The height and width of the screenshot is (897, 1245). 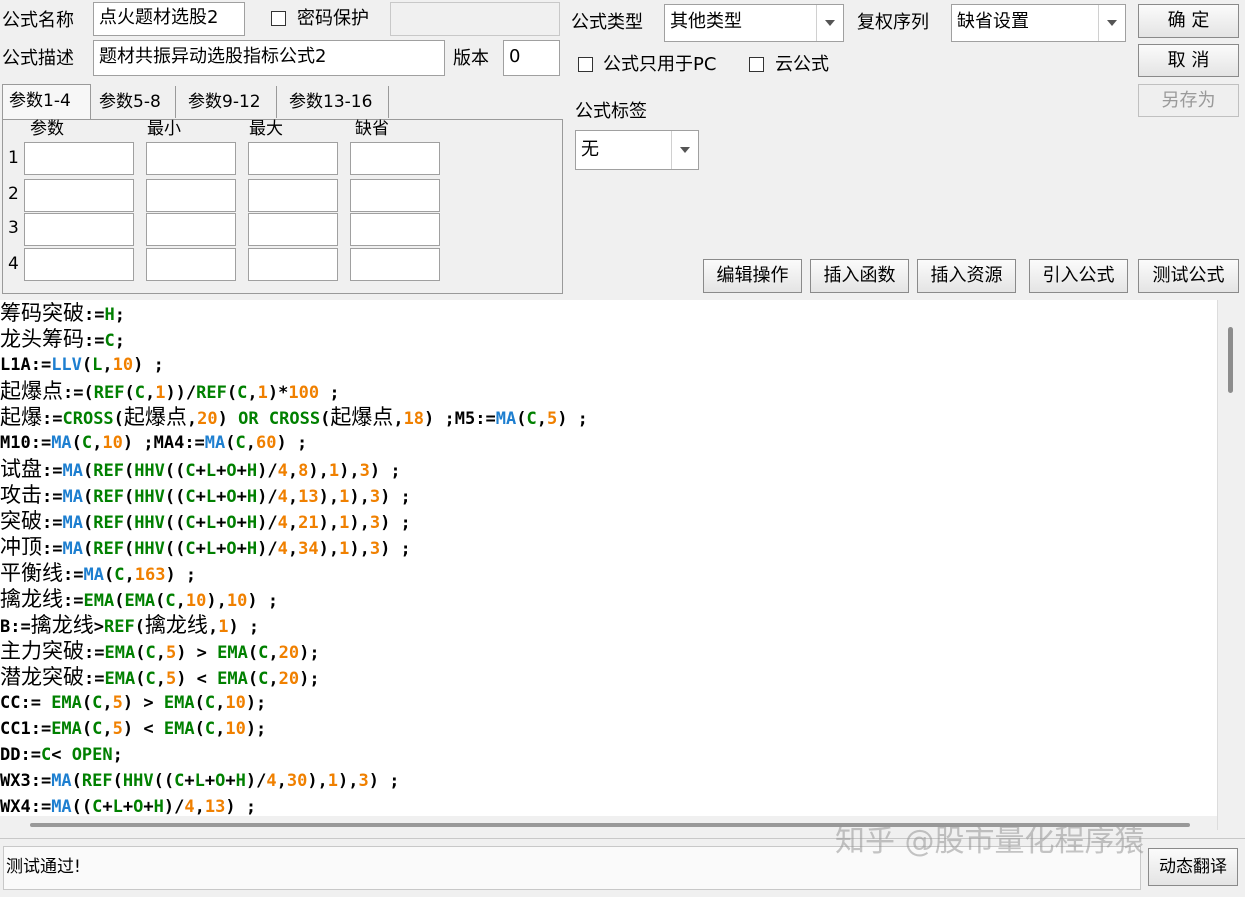 What do you see at coordinates (256, 781) in the screenshot?
I see `code-token: )/` at bounding box center [256, 781].